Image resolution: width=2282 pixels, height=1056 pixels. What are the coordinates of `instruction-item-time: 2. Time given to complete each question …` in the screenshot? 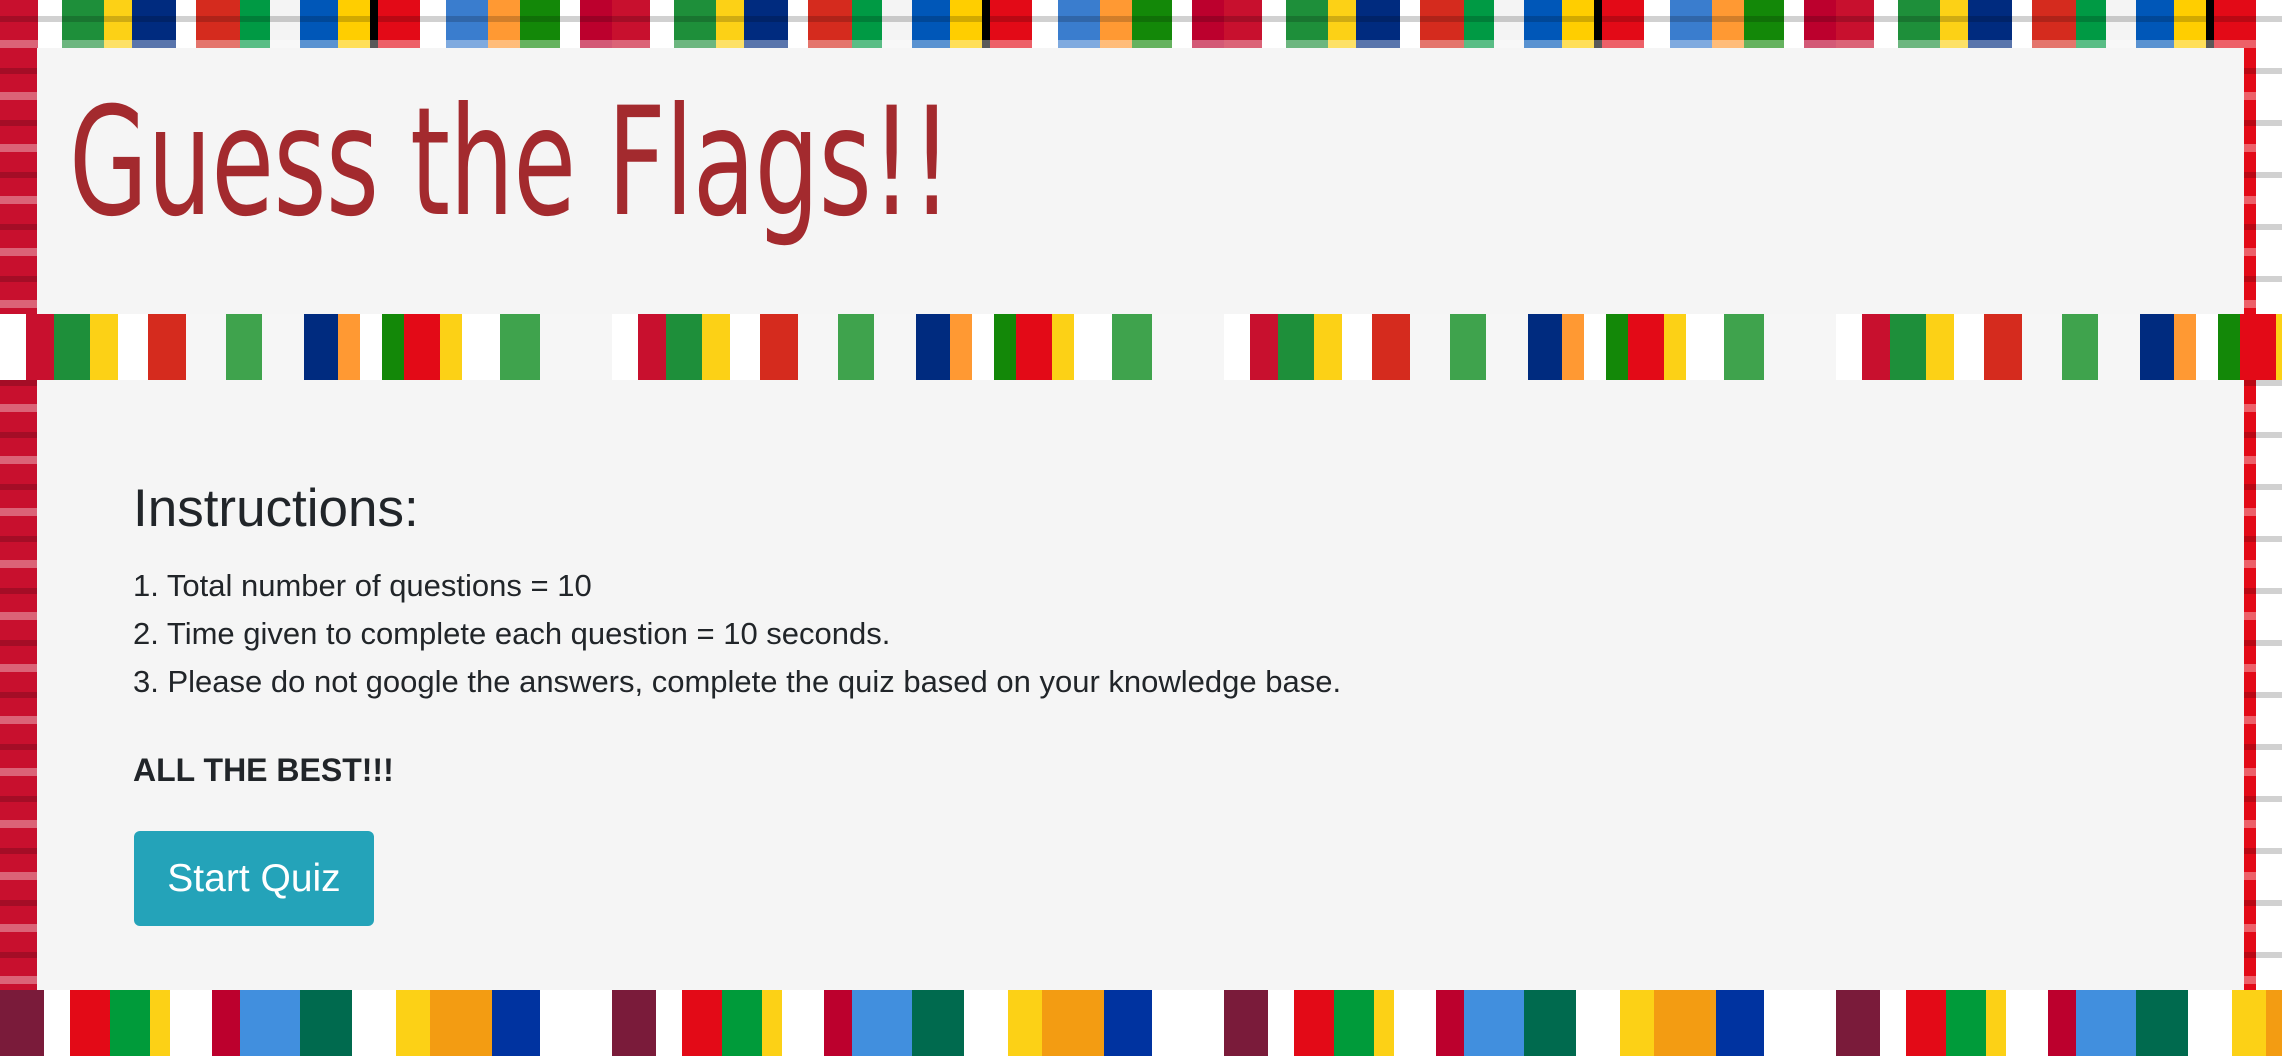 It's located at (512, 633).